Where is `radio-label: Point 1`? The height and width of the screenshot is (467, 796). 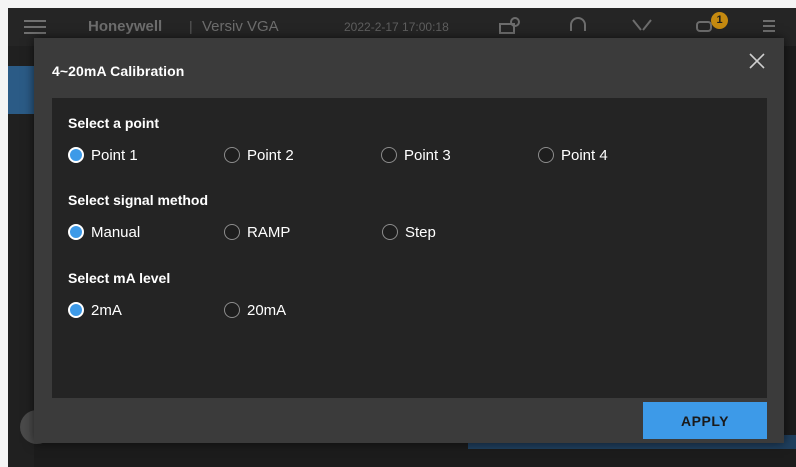 radio-label: Point 1 is located at coordinates (114, 155).